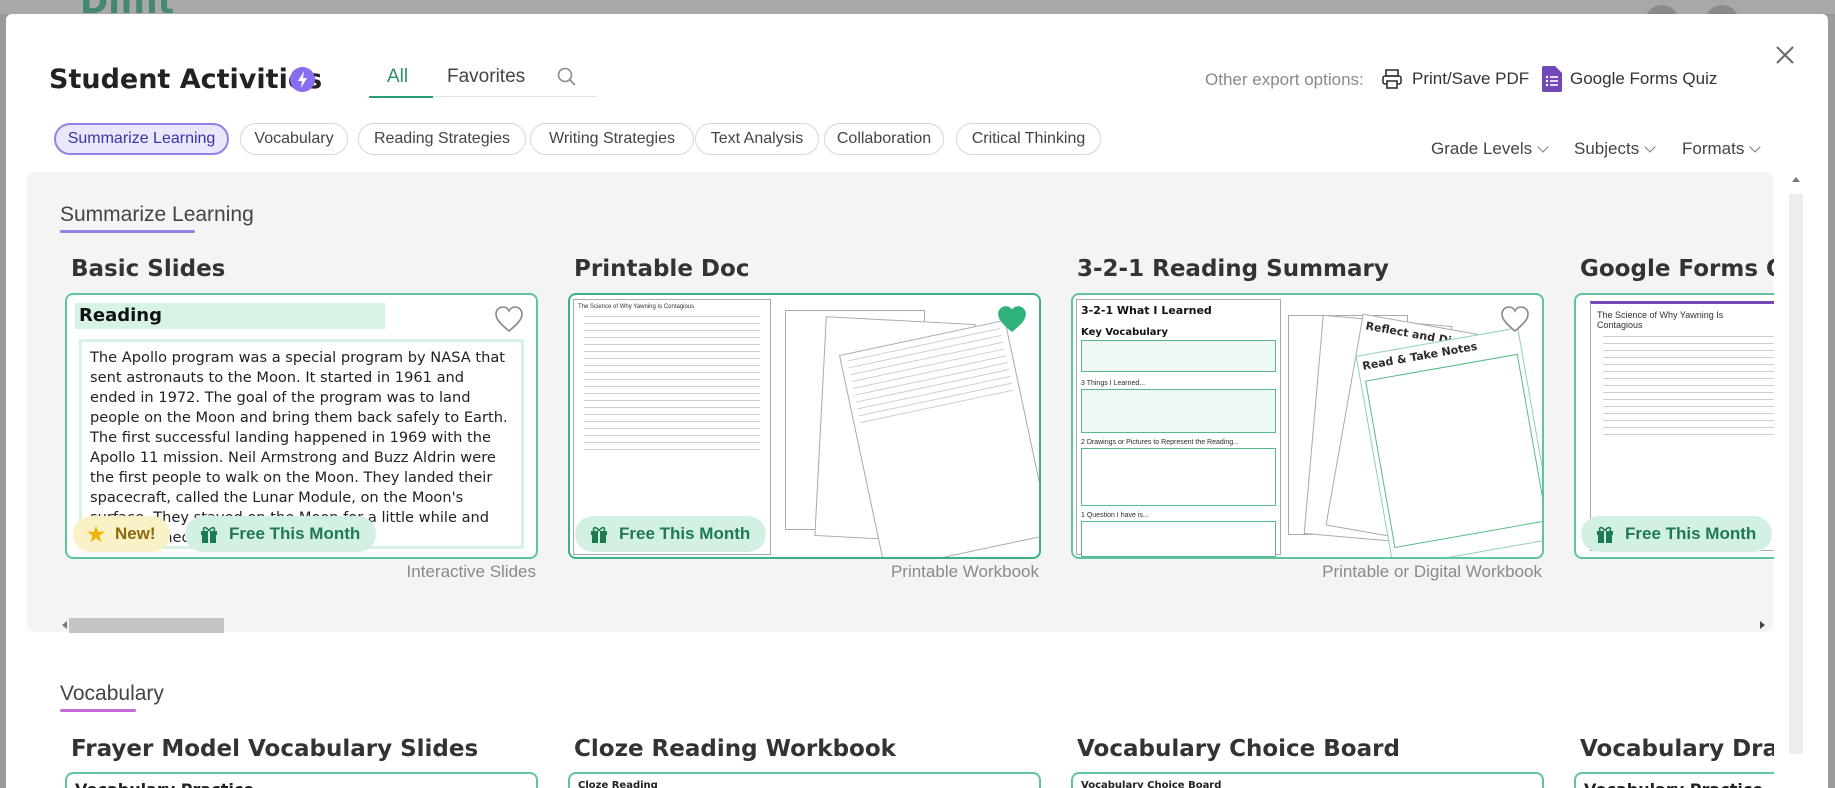 The image size is (1835, 788). What do you see at coordinates (735, 749) in the screenshot?
I see `card-title-cloze-reading: Cloze Reading Workbook` at bounding box center [735, 749].